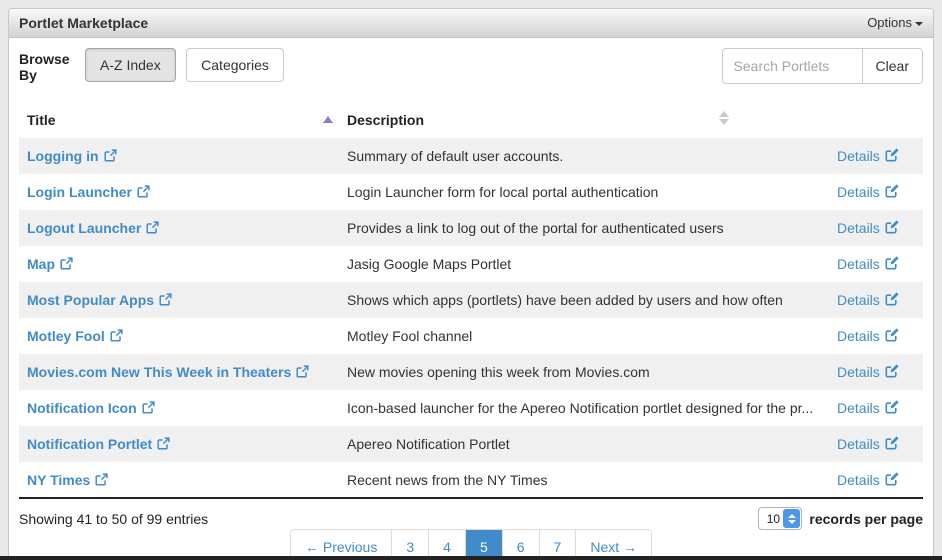 The image size is (942, 560). What do you see at coordinates (79, 192) in the screenshot?
I see `portlet-title: Login Launcher` at bounding box center [79, 192].